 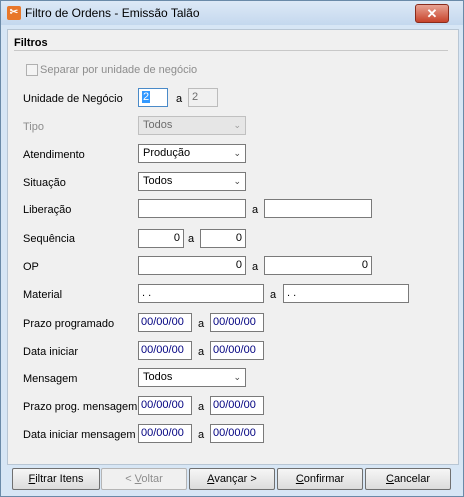 What do you see at coordinates (49, 239) in the screenshot?
I see `sequencia-label: Sequência` at bounding box center [49, 239].